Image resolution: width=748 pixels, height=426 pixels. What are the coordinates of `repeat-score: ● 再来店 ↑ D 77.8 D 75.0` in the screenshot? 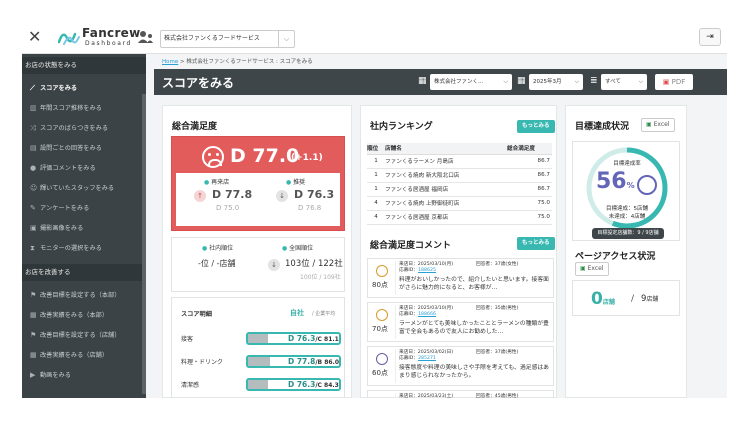 It's located at (217, 199).